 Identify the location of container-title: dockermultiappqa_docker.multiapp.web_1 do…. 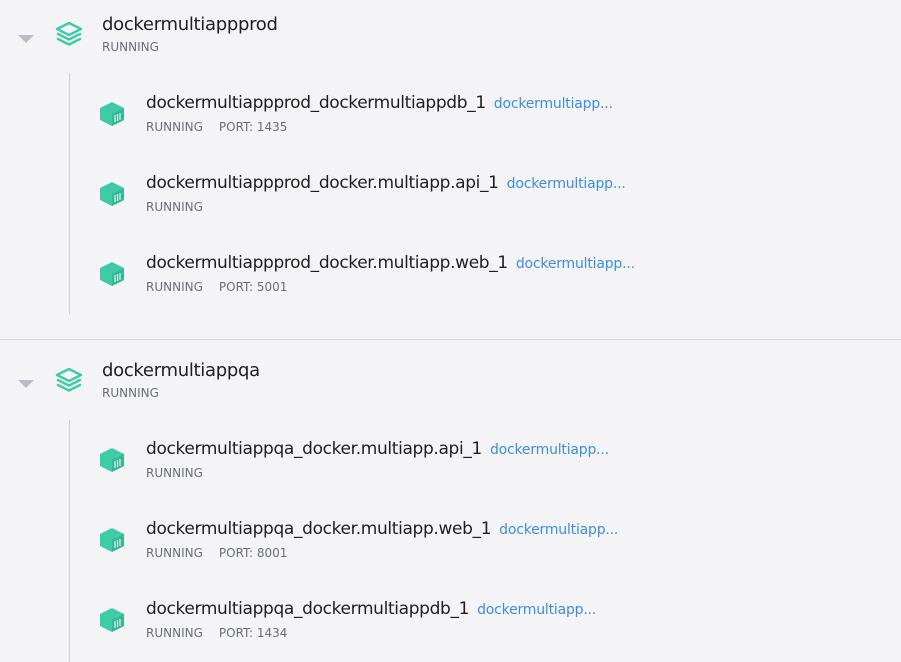
(382, 529).